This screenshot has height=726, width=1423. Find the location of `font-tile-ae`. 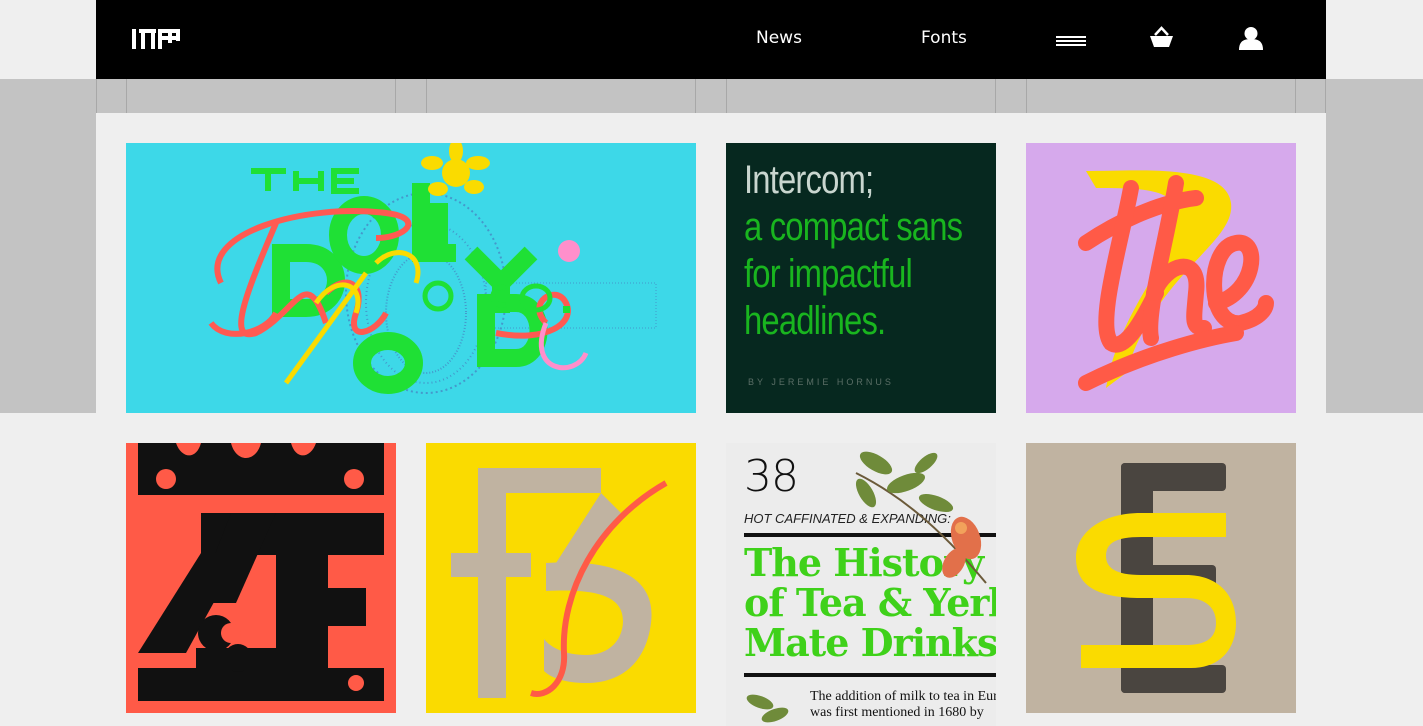

font-tile-ae is located at coordinates (261, 578).